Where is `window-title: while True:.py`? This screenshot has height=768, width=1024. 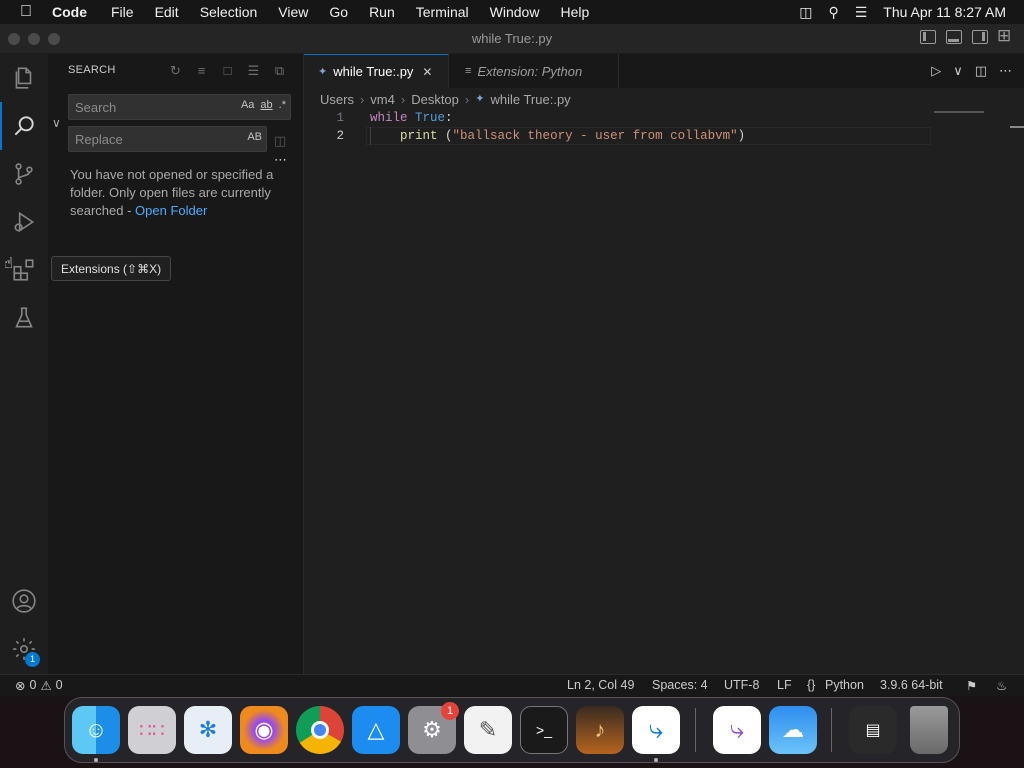 window-title: while True:.py is located at coordinates (512, 38).